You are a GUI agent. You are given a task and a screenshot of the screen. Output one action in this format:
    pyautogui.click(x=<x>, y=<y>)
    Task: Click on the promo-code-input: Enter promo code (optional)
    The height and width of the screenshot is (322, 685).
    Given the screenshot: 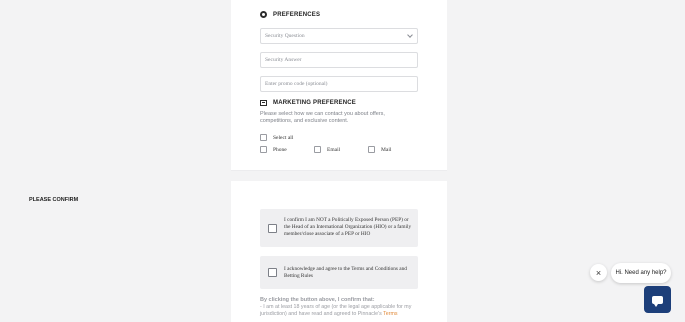 What is the action you would take?
    pyautogui.click(x=339, y=84)
    